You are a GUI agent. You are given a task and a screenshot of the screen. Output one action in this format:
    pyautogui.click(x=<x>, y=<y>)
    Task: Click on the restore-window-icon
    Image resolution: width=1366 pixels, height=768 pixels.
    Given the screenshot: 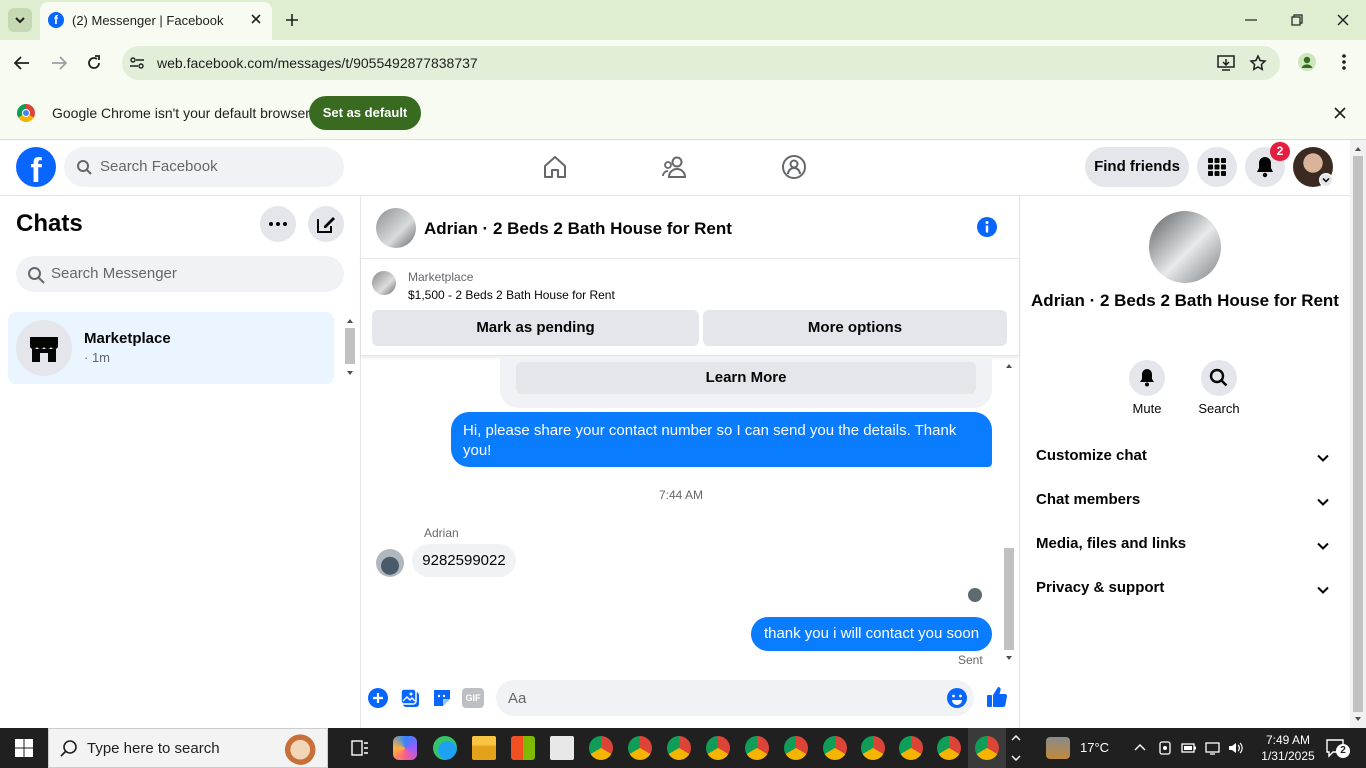 What is the action you would take?
    pyautogui.click(x=1297, y=20)
    